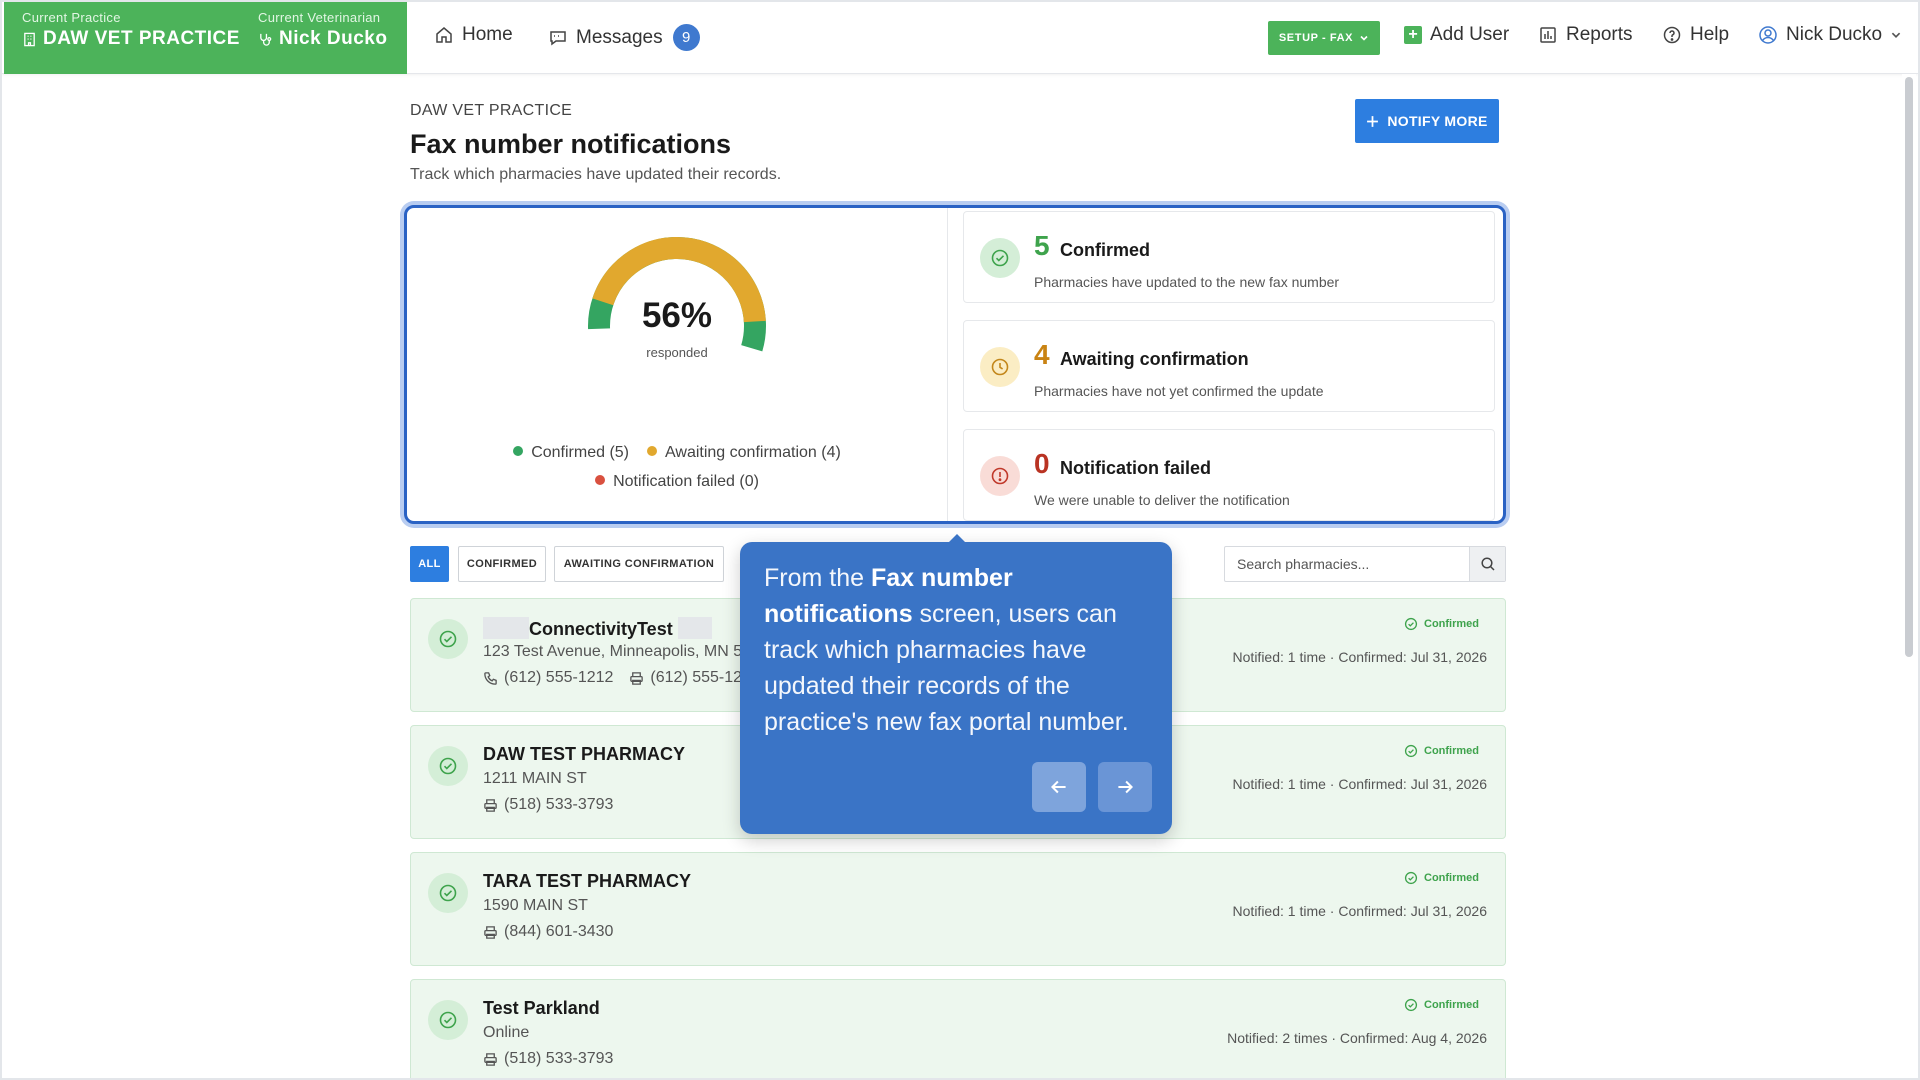  I want to click on stethoscope-icon, so click(266, 39).